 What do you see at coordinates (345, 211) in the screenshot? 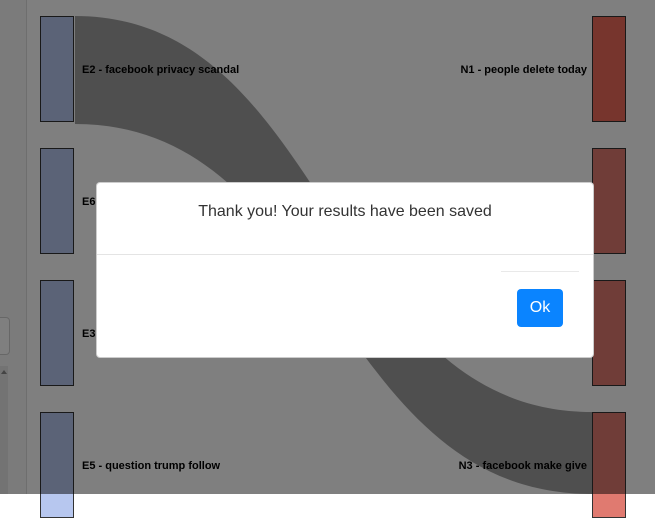
I see `modal-message: Thank you! Your results have been saved` at bounding box center [345, 211].